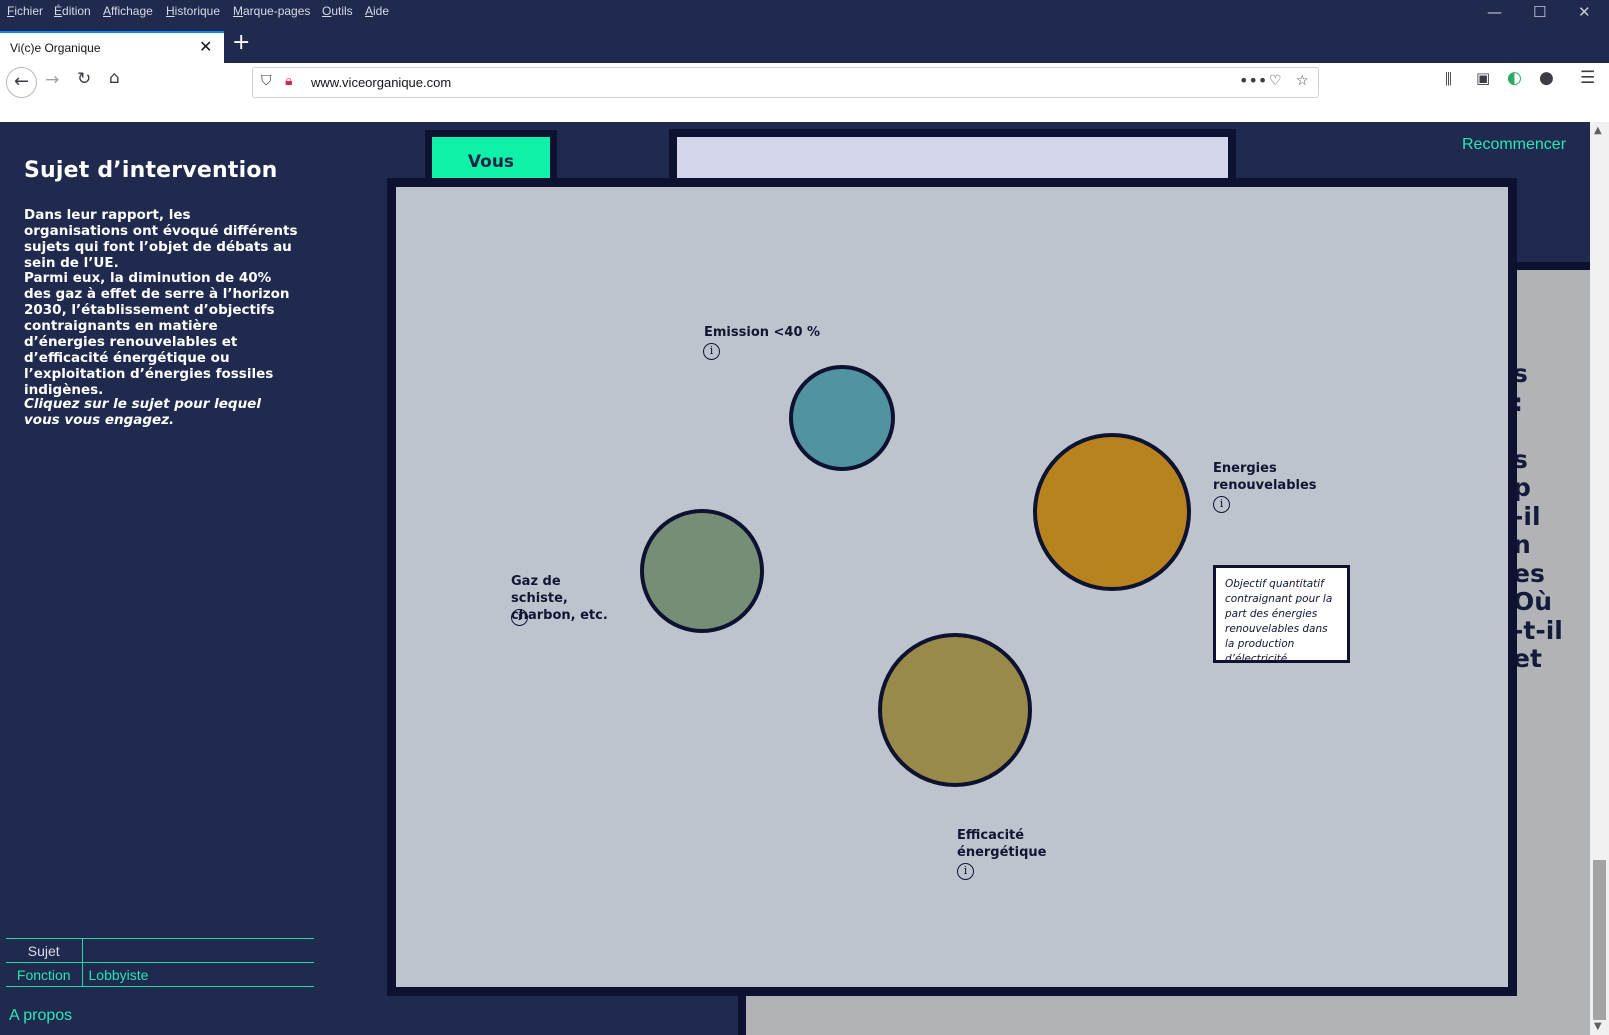 This screenshot has height=1035, width=1609. Describe the element at coordinates (1598, 1026) in the screenshot. I see `scroll-down-arrow-icon: ▼` at that location.